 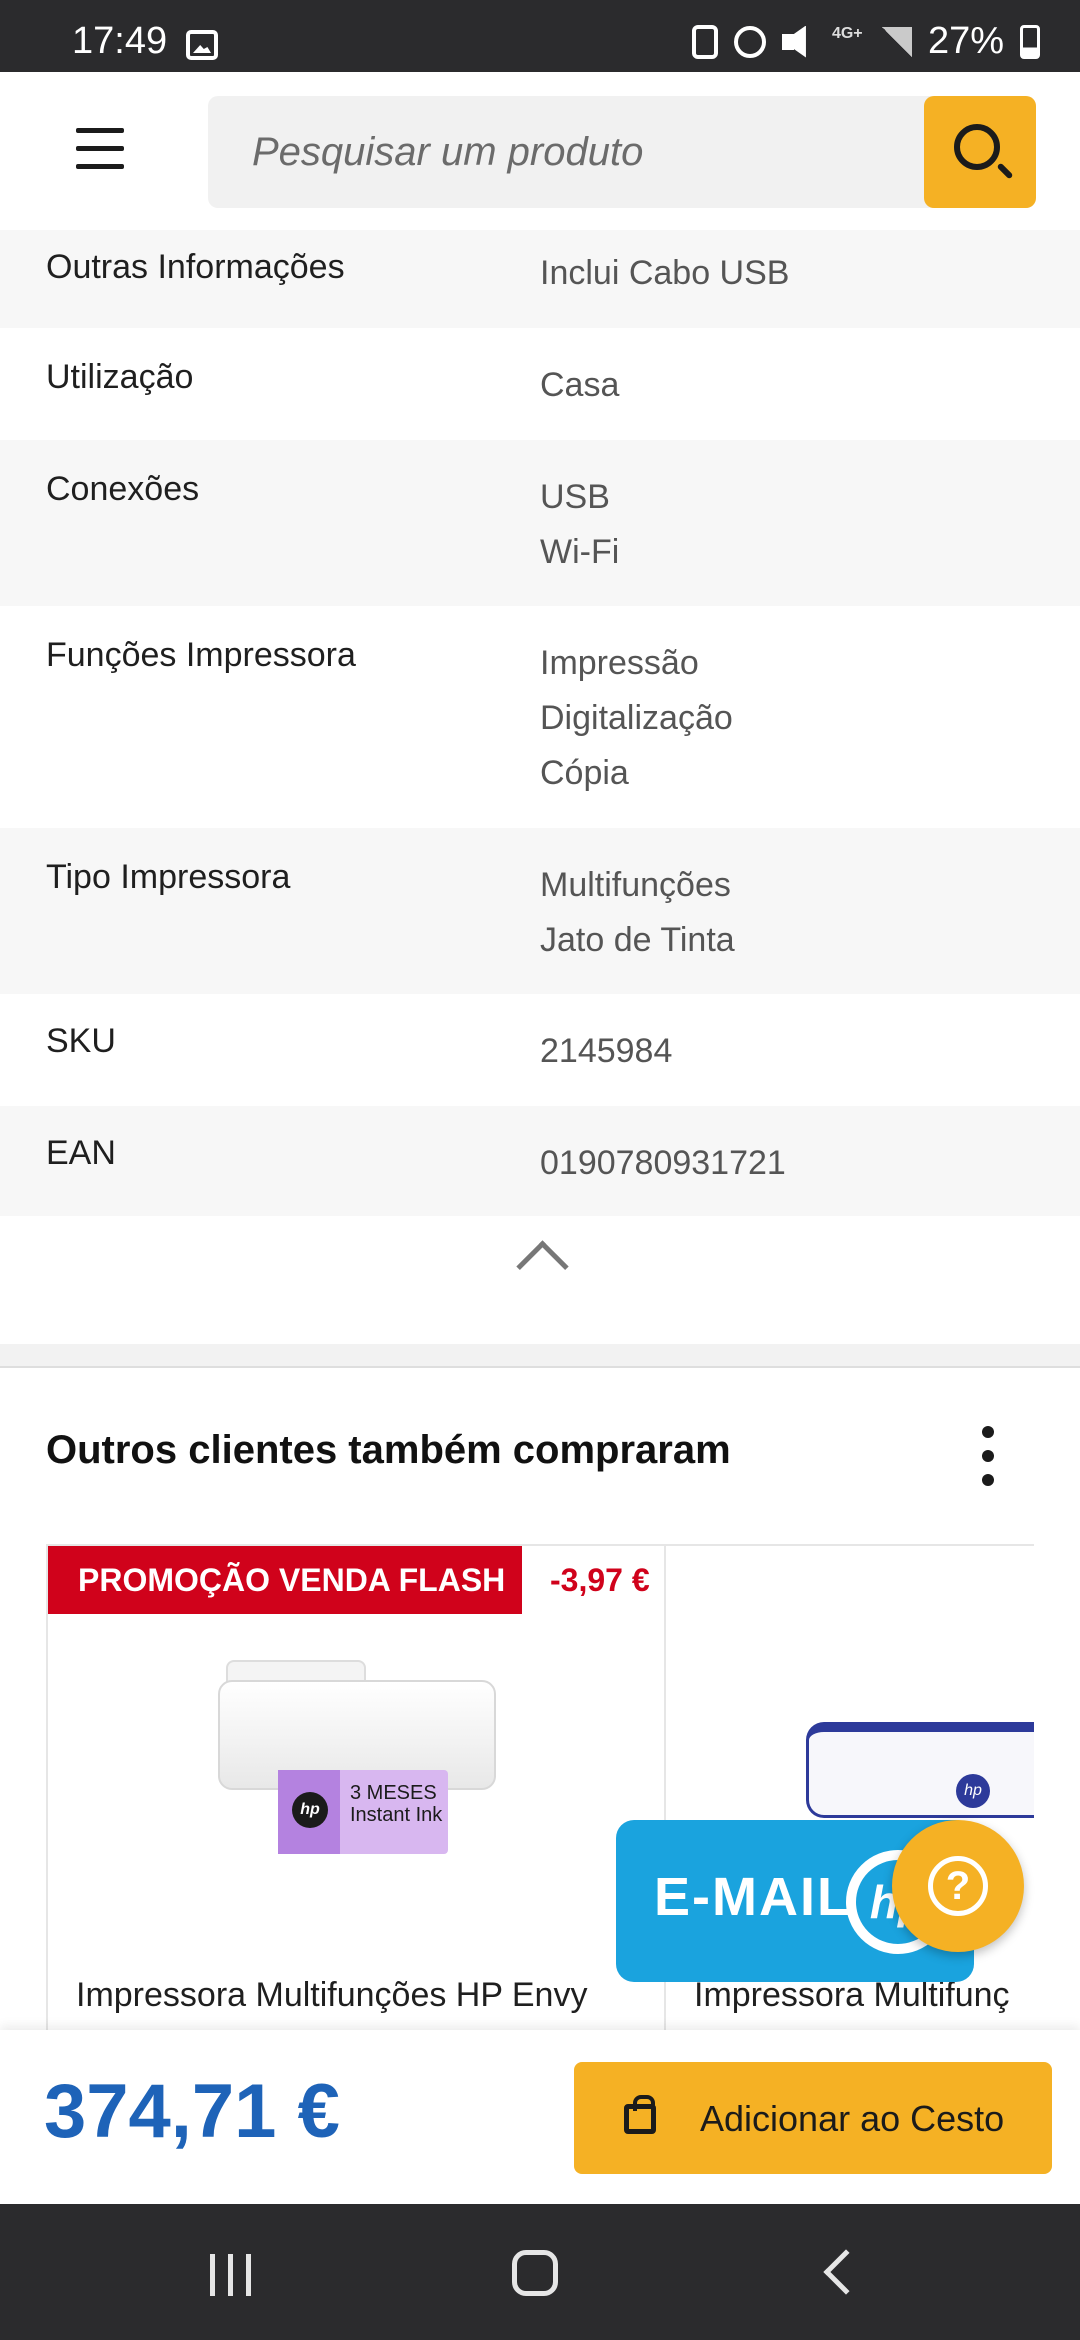 I want to click on product-image: hp, so click(x=920, y=1772).